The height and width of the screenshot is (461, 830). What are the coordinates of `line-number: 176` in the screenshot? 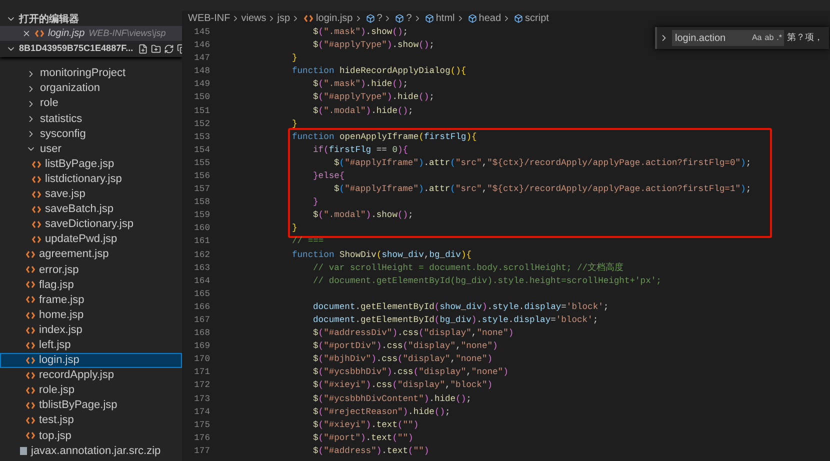 It's located at (201, 438).